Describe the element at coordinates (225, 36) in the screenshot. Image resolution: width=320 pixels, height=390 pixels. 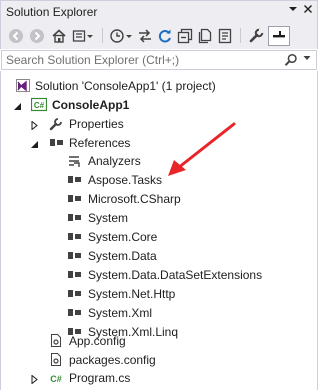
I see `view-code-icon` at that location.